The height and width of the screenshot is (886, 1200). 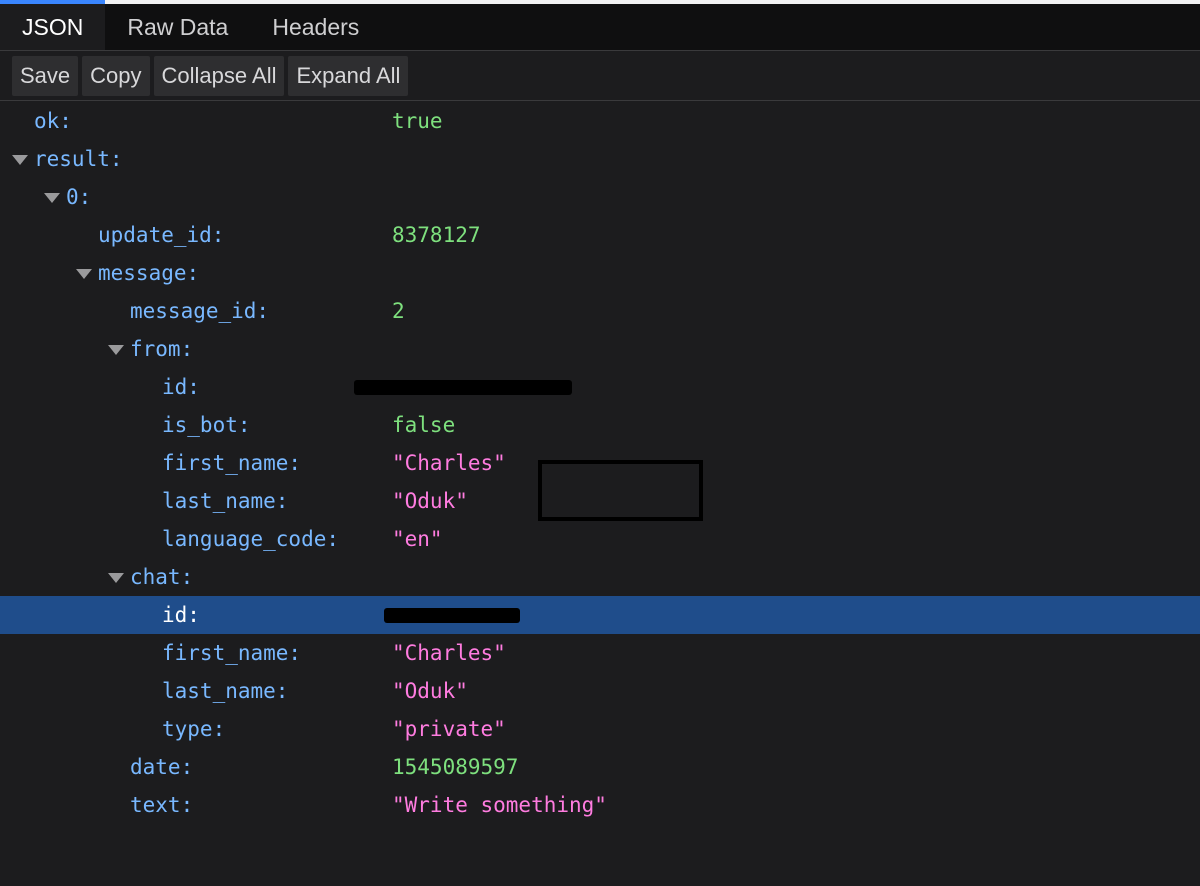 What do you see at coordinates (200, 311) in the screenshot?
I see `json-key: message_id:` at bounding box center [200, 311].